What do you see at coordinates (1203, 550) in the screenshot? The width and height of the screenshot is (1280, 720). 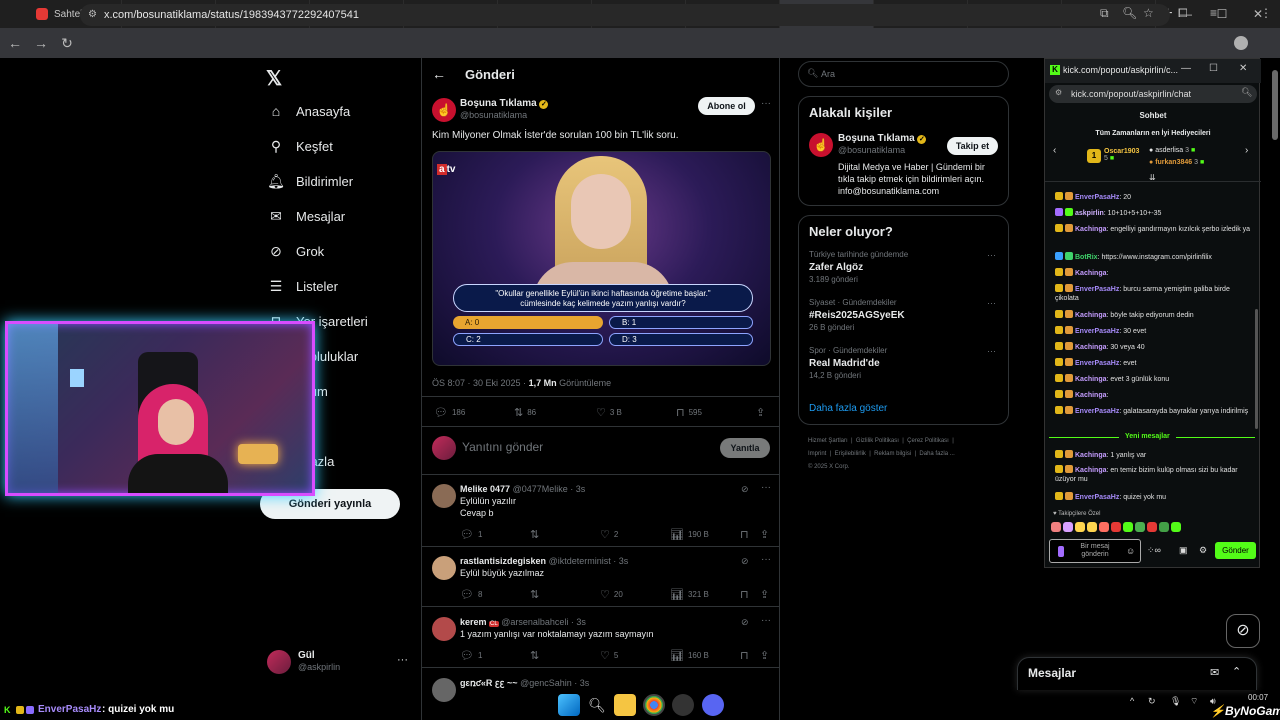 I see `chat-settings-icon: ⚙` at bounding box center [1203, 550].